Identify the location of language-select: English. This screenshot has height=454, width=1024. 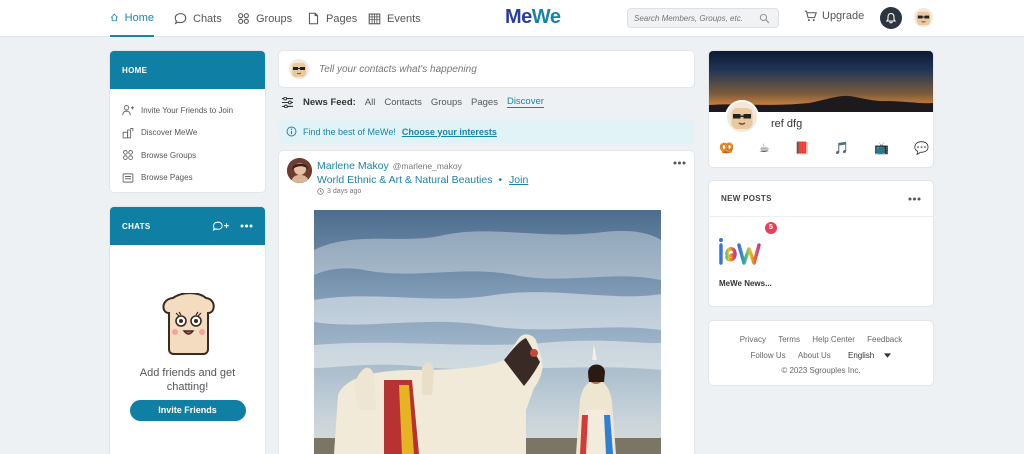
(867, 355).